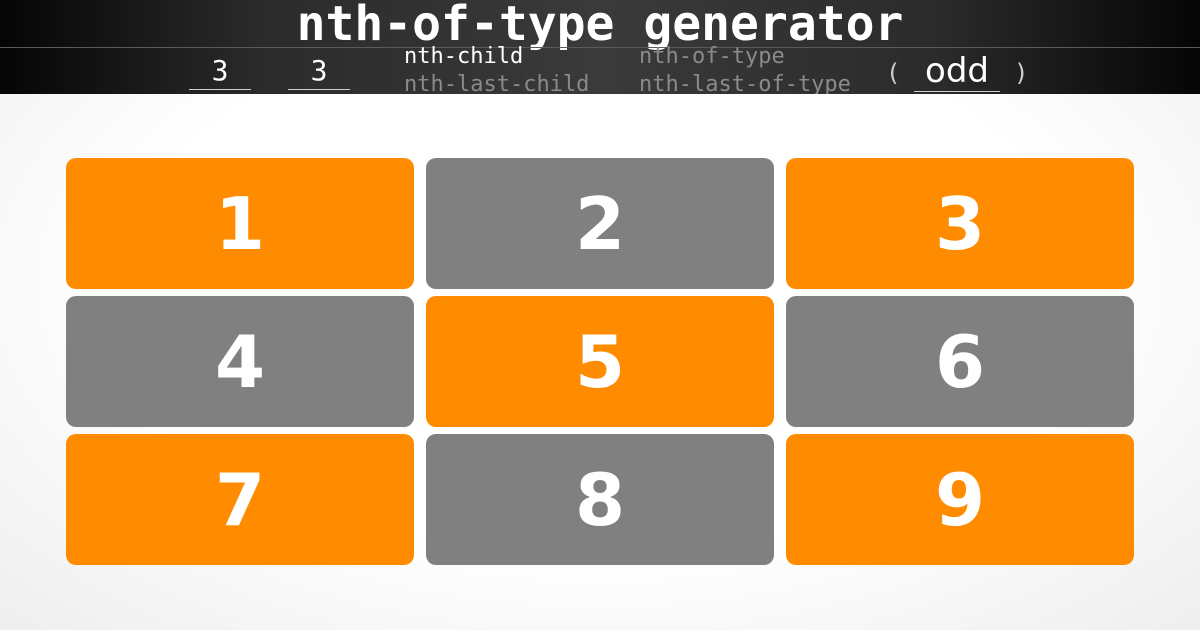 The image size is (1200, 630). I want to click on grid-box-7: 7, so click(240, 499).